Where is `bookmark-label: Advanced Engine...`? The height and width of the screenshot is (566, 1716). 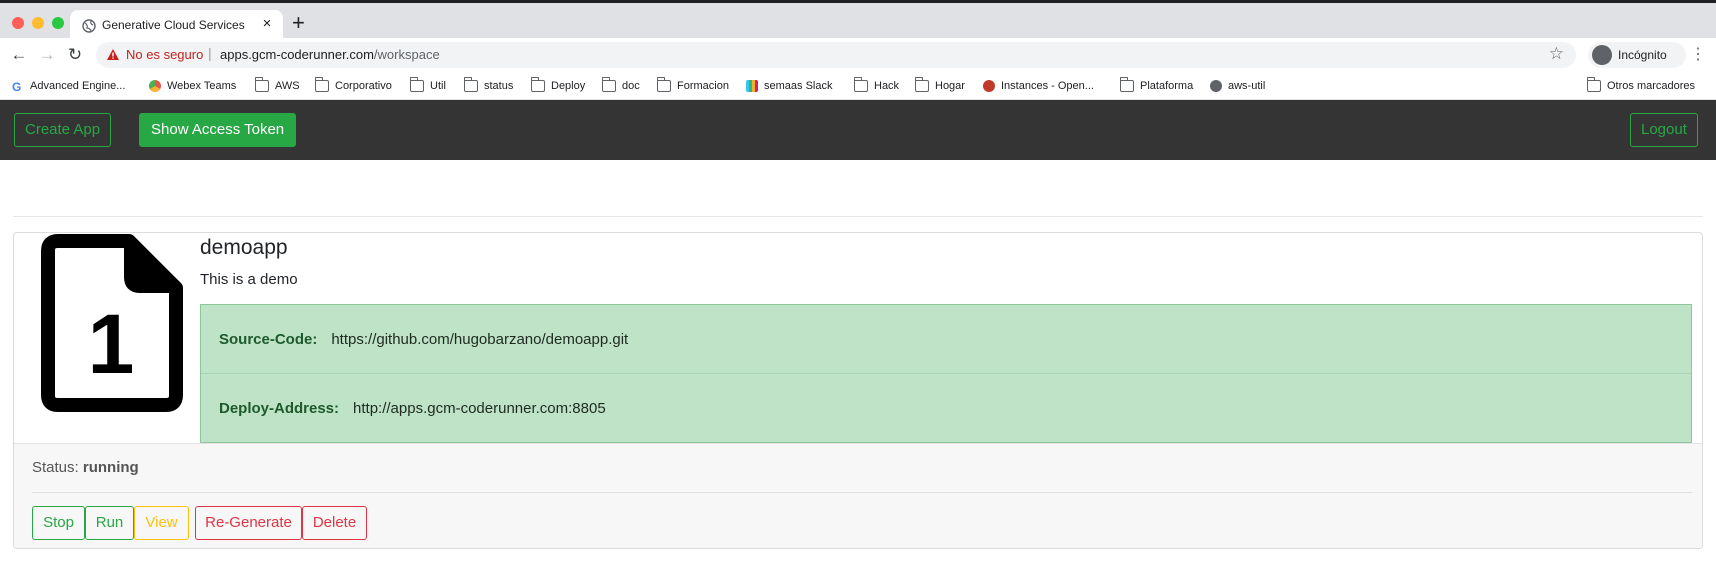 bookmark-label: Advanced Engine... is located at coordinates (78, 86).